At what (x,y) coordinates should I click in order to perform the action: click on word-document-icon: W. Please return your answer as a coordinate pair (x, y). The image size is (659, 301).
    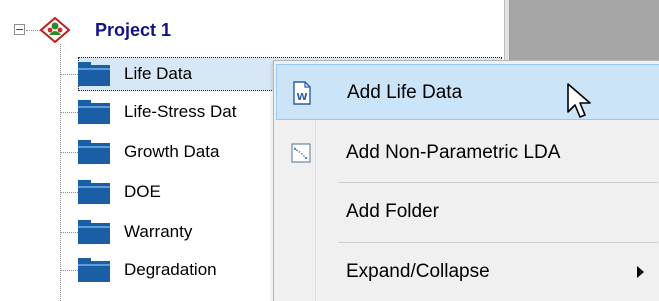
    Looking at the image, I should click on (302, 93).